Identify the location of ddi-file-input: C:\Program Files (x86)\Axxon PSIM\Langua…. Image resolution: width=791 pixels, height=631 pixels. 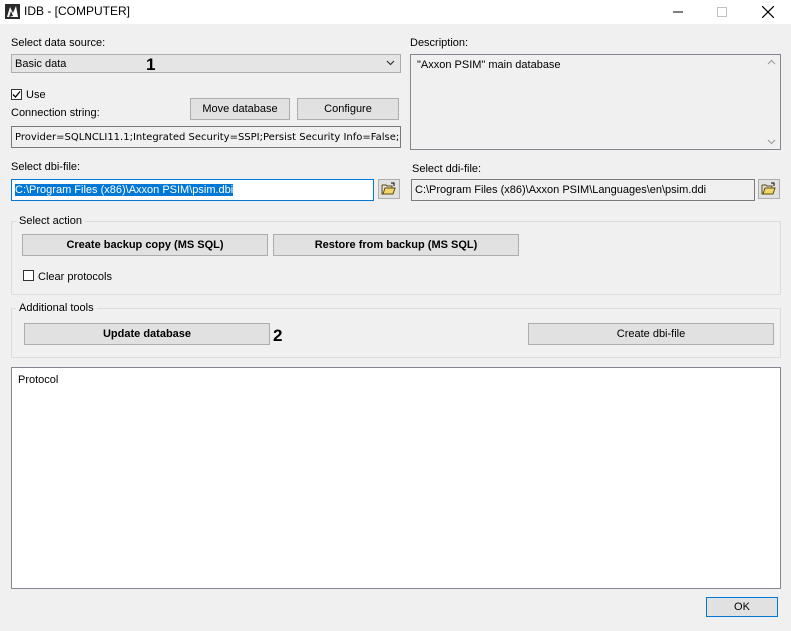
(583, 190).